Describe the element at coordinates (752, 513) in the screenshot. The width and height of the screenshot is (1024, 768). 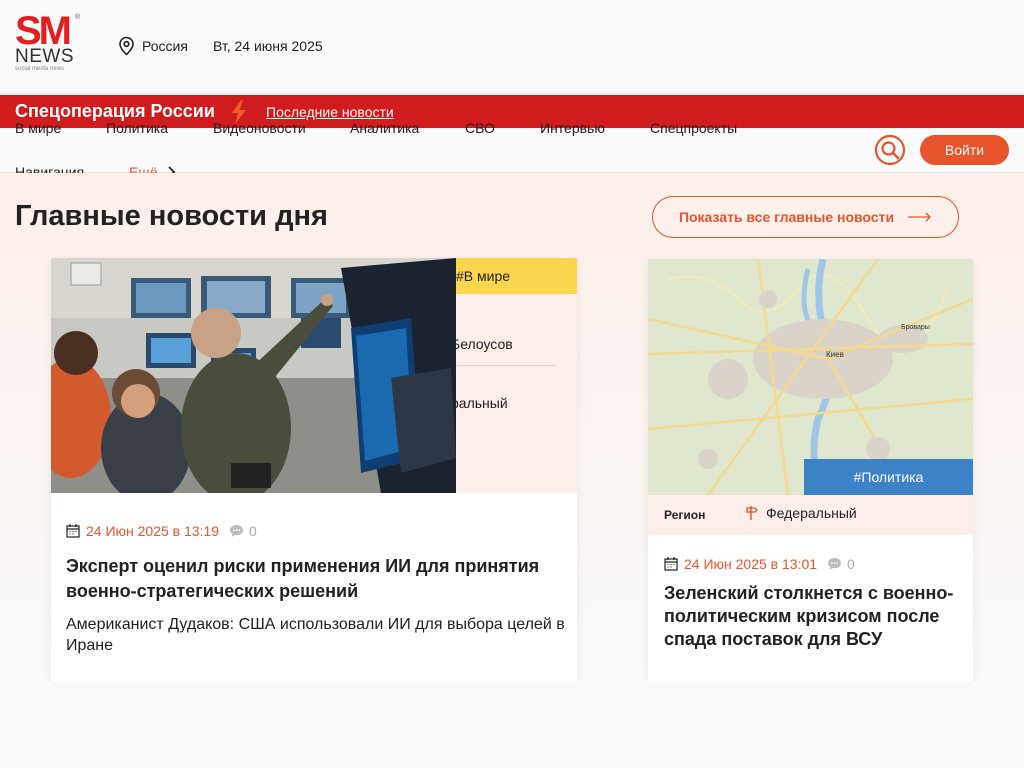
I see `signpost-icon` at that location.